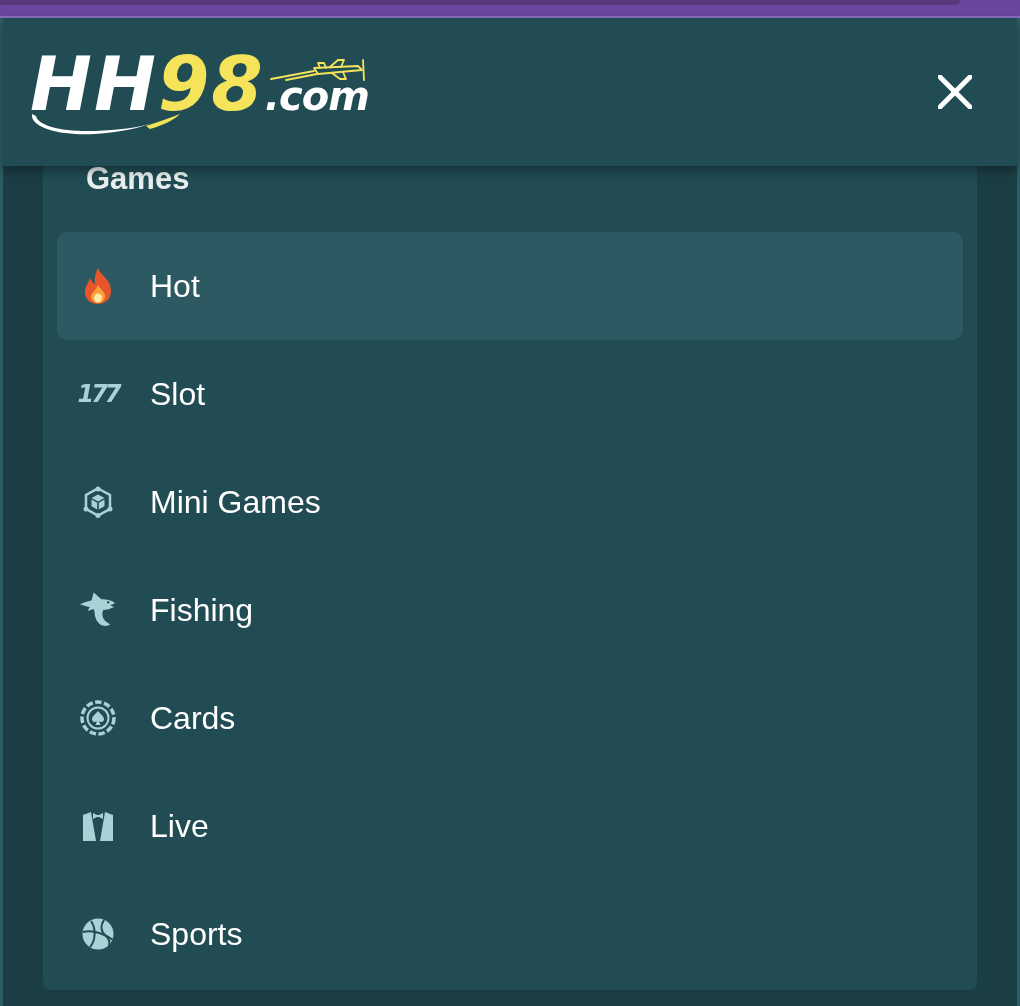 This screenshot has width=1020, height=1006. What do you see at coordinates (94, 85) in the screenshot?
I see `logo-letters: HH` at bounding box center [94, 85].